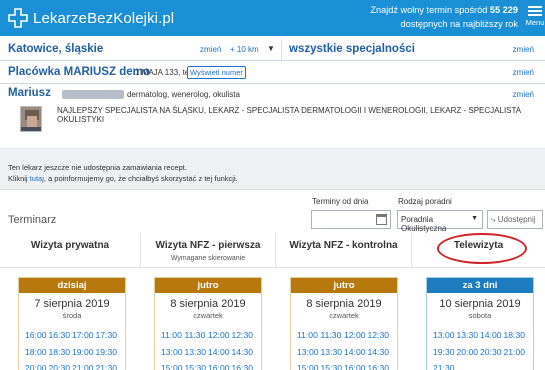 The height and width of the screenshot is (370, 545). Describe the element at coordinates (72, 285) in the screenshot. I see `day-header: dzisiaj` at that location.